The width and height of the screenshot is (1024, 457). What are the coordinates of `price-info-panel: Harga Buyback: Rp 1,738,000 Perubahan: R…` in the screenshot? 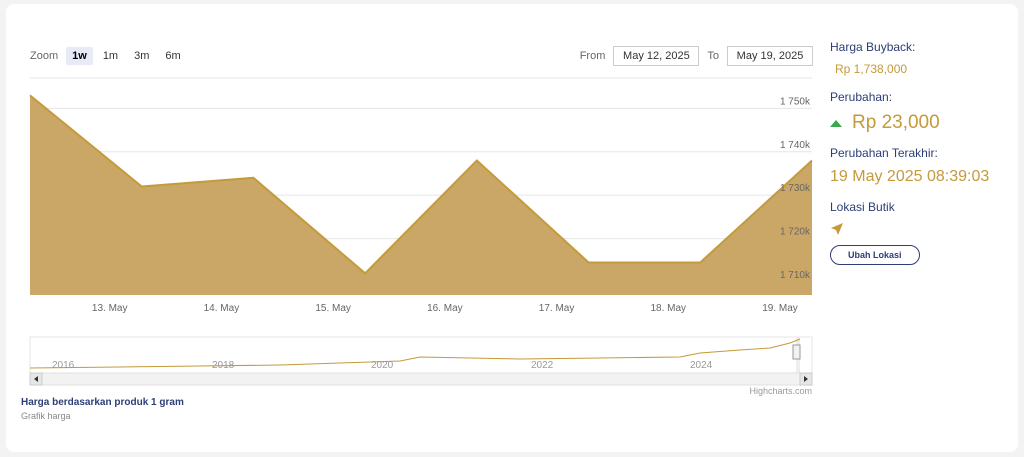 It's located at (925, 152).